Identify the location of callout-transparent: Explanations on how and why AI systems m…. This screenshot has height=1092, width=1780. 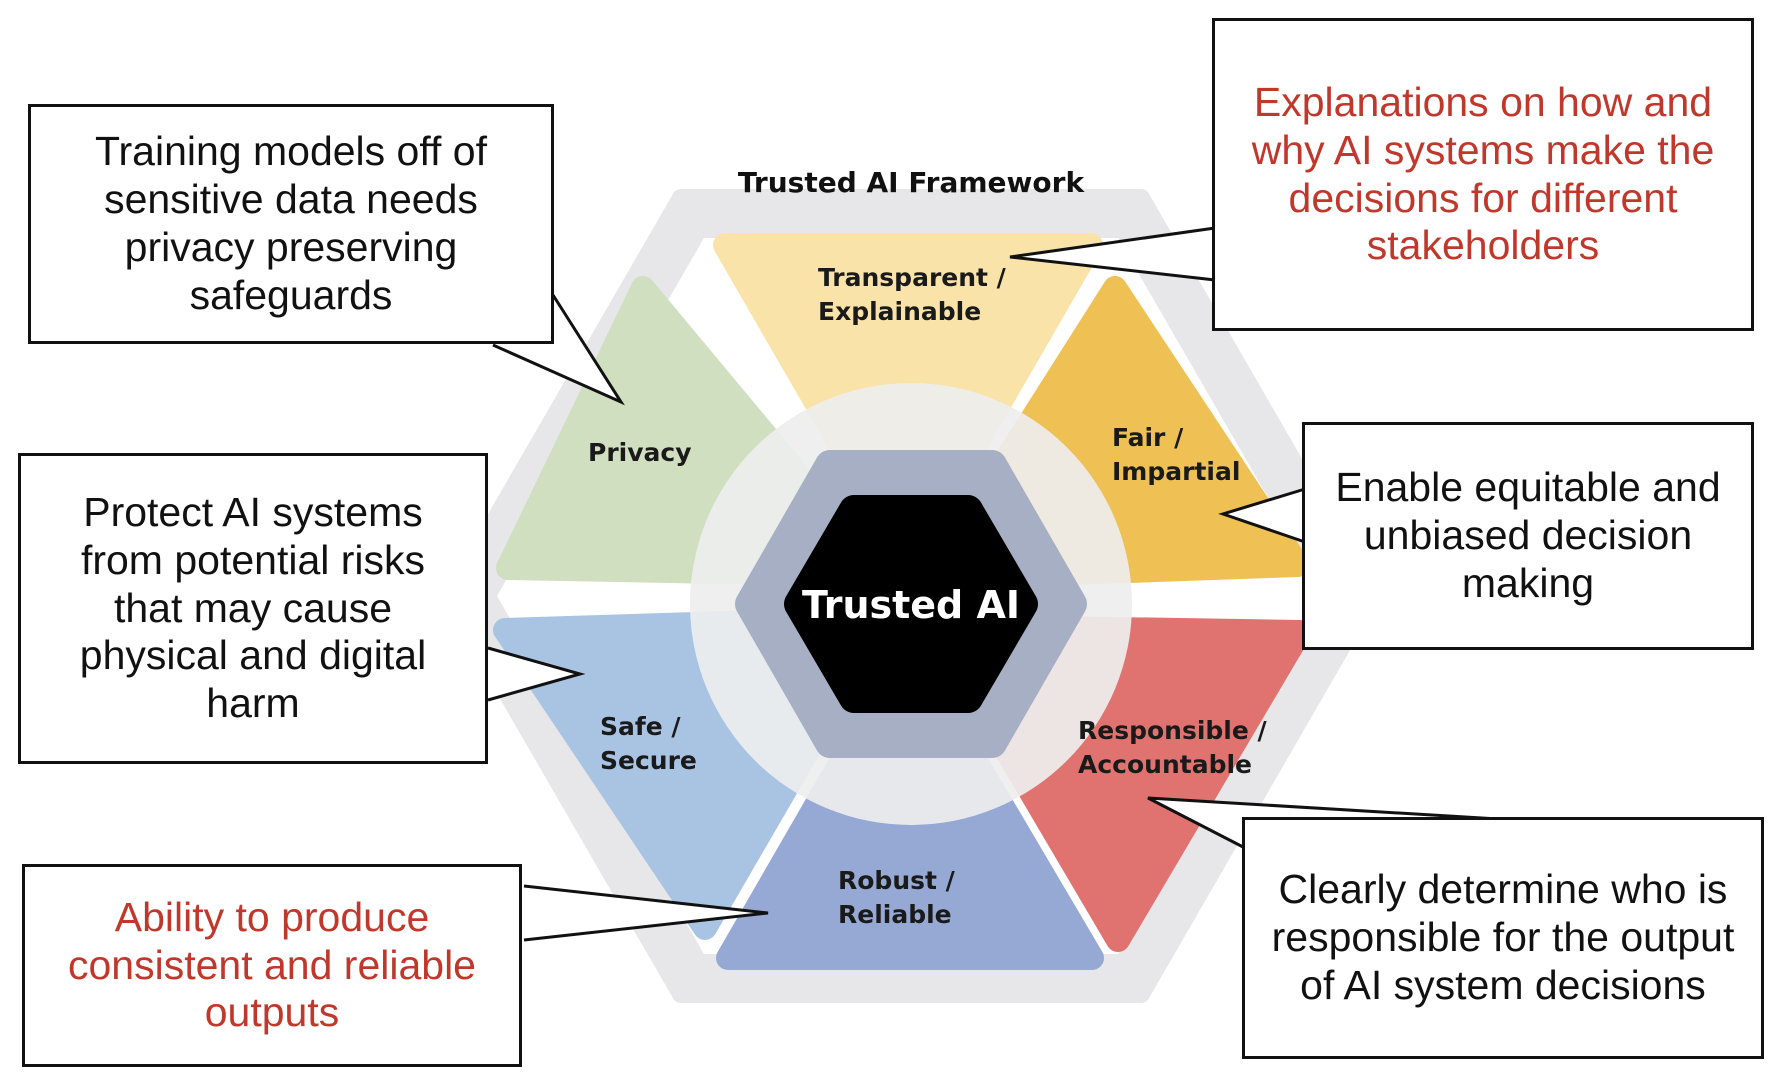
(1483, 174).